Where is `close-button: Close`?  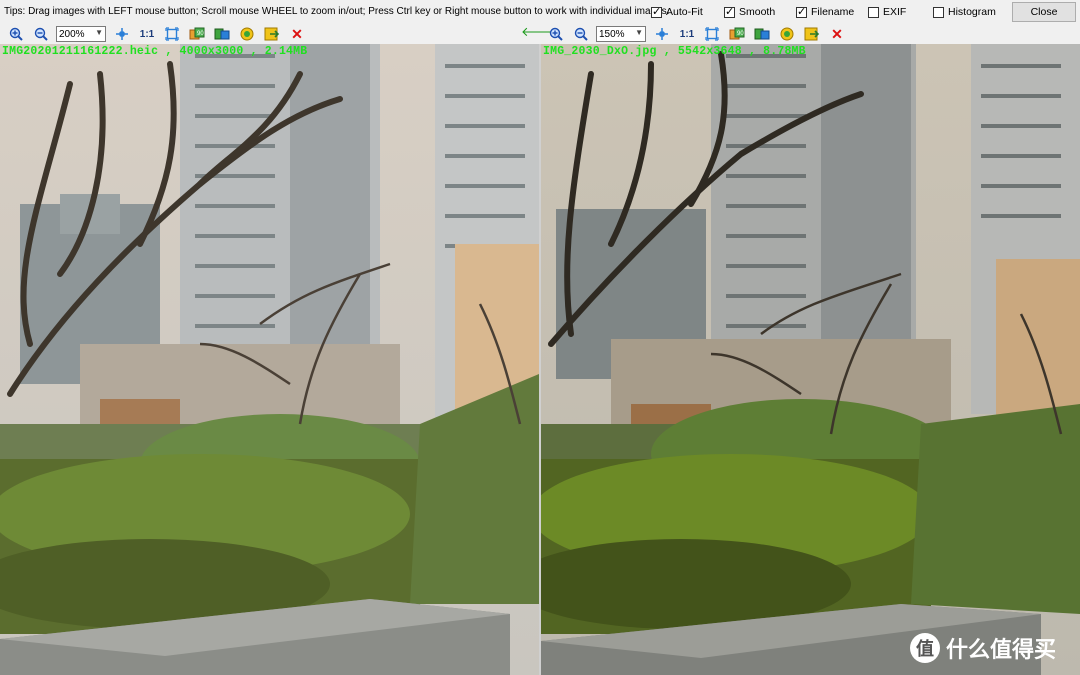 close-button: Close is located at coordinates (1044, 12).